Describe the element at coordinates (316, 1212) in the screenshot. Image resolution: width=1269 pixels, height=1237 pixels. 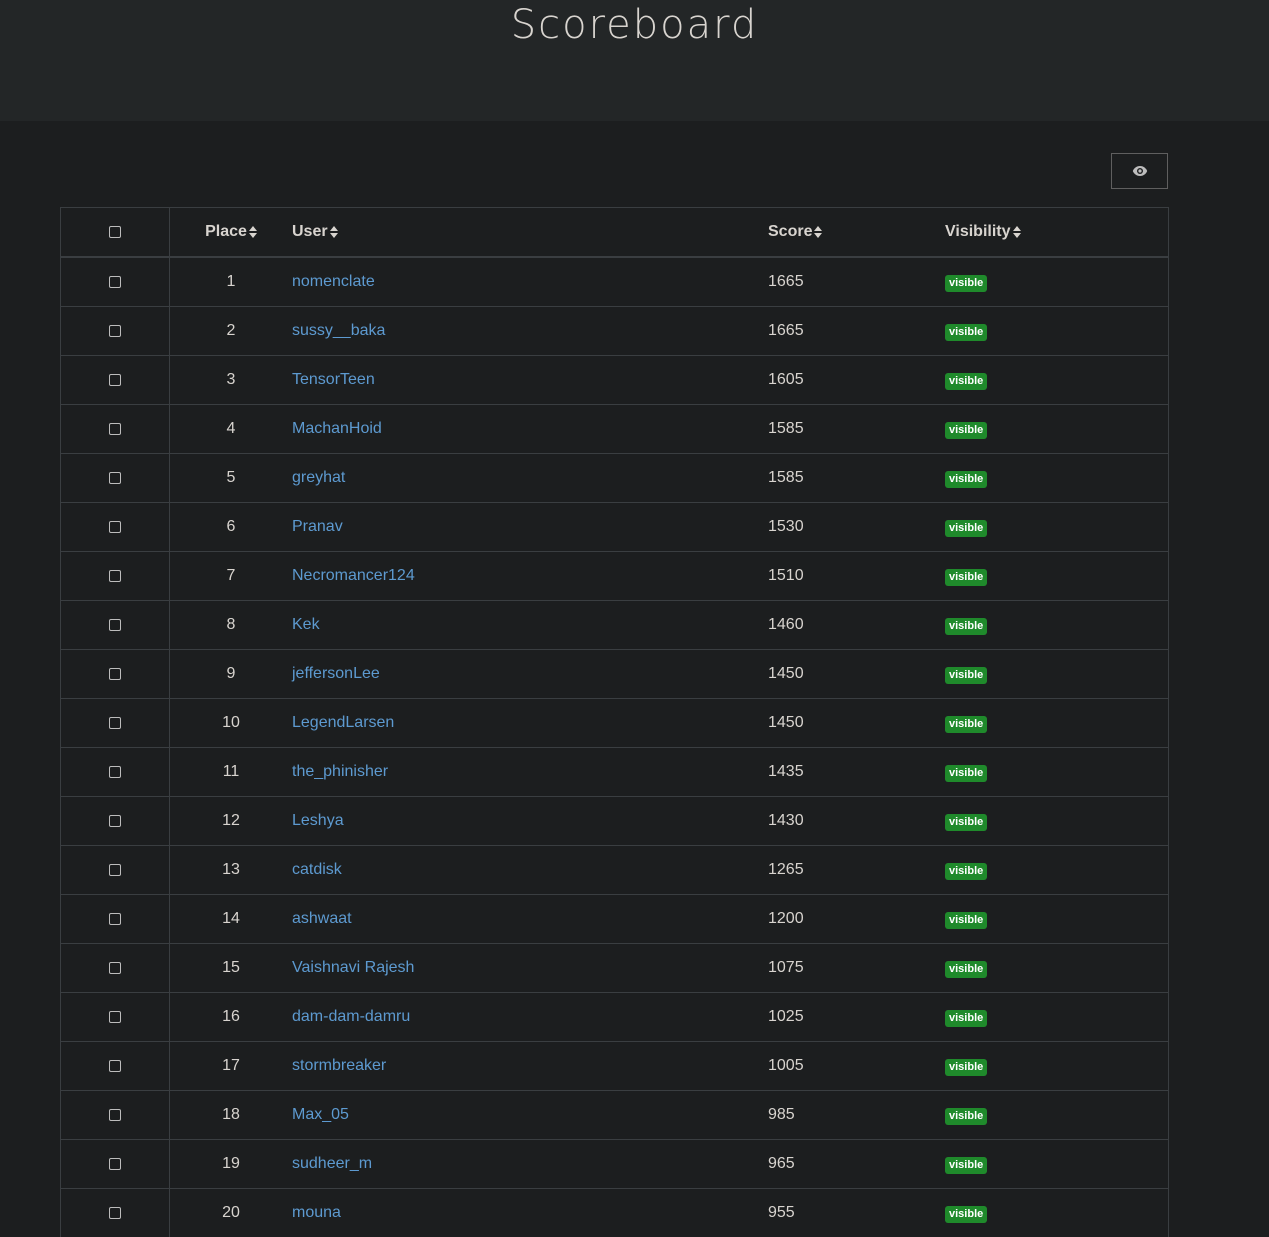
I see `user-link: mouna` at that location.